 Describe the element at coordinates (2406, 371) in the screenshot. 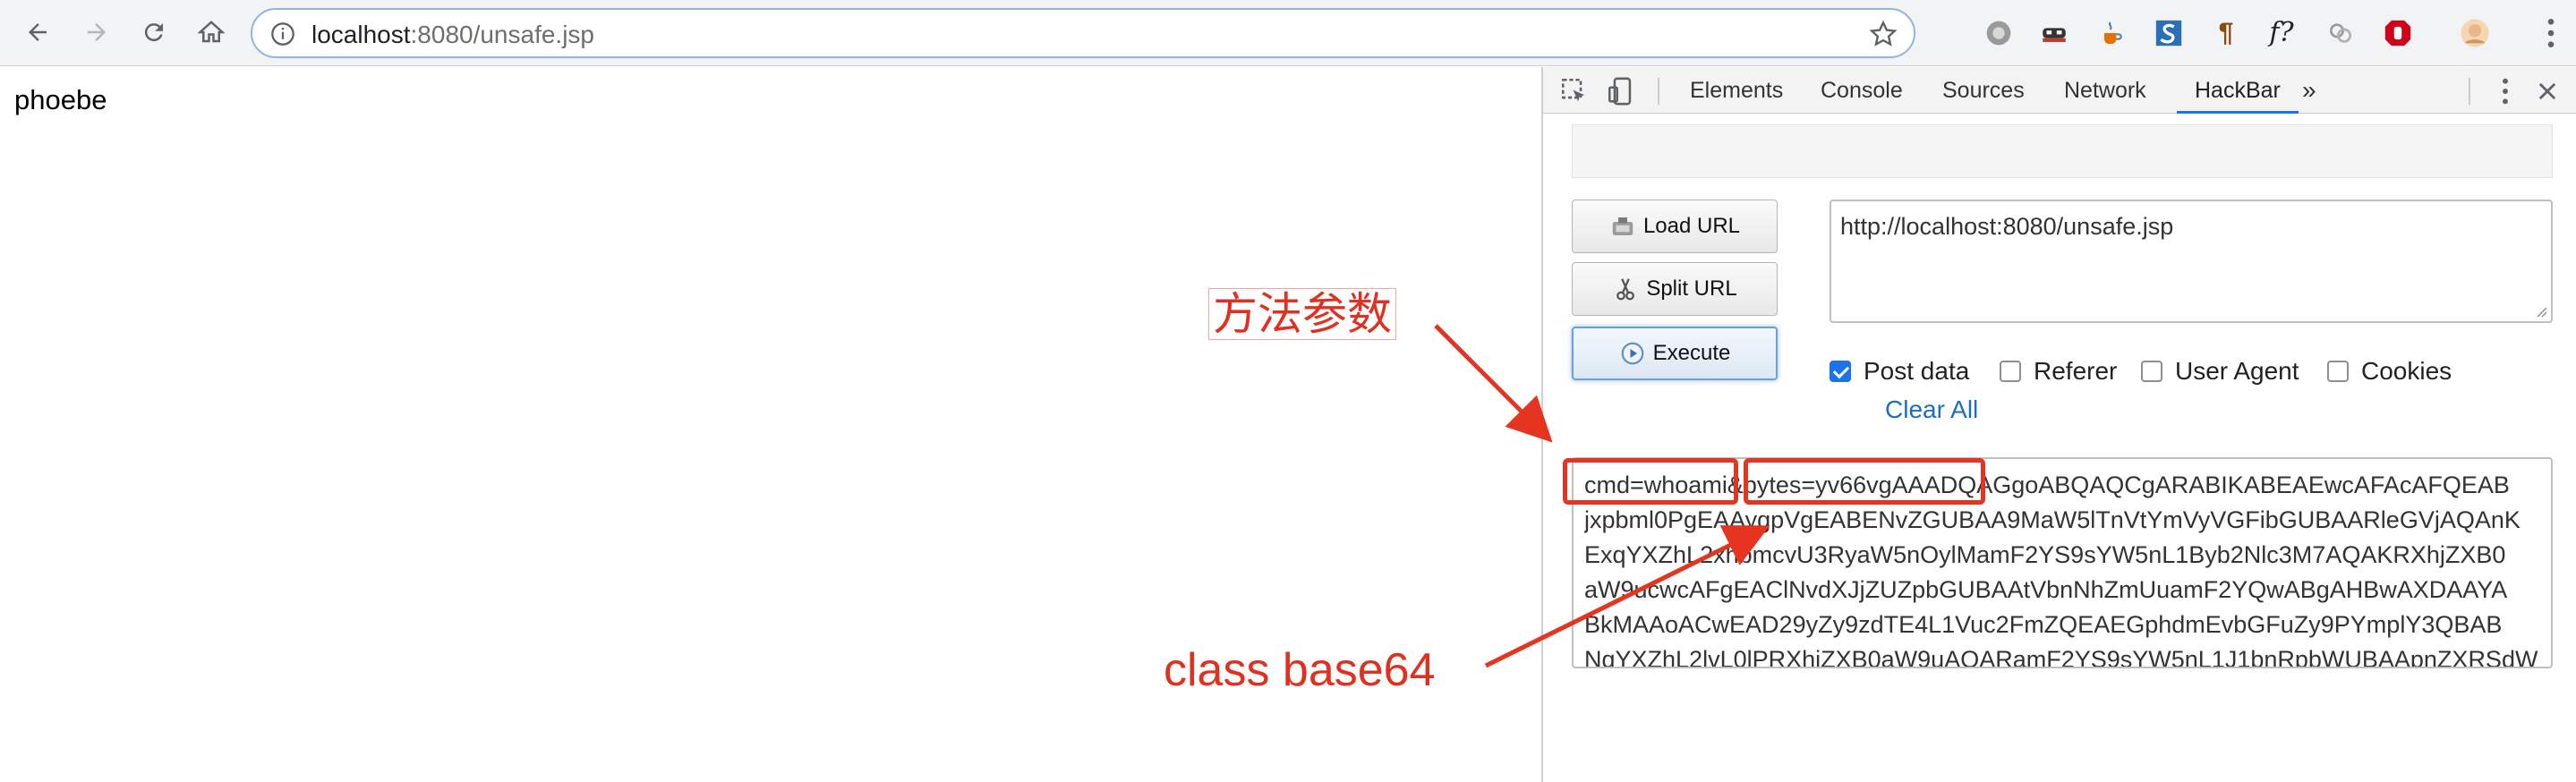

I see `checkbox-label: Cookies` at that location.